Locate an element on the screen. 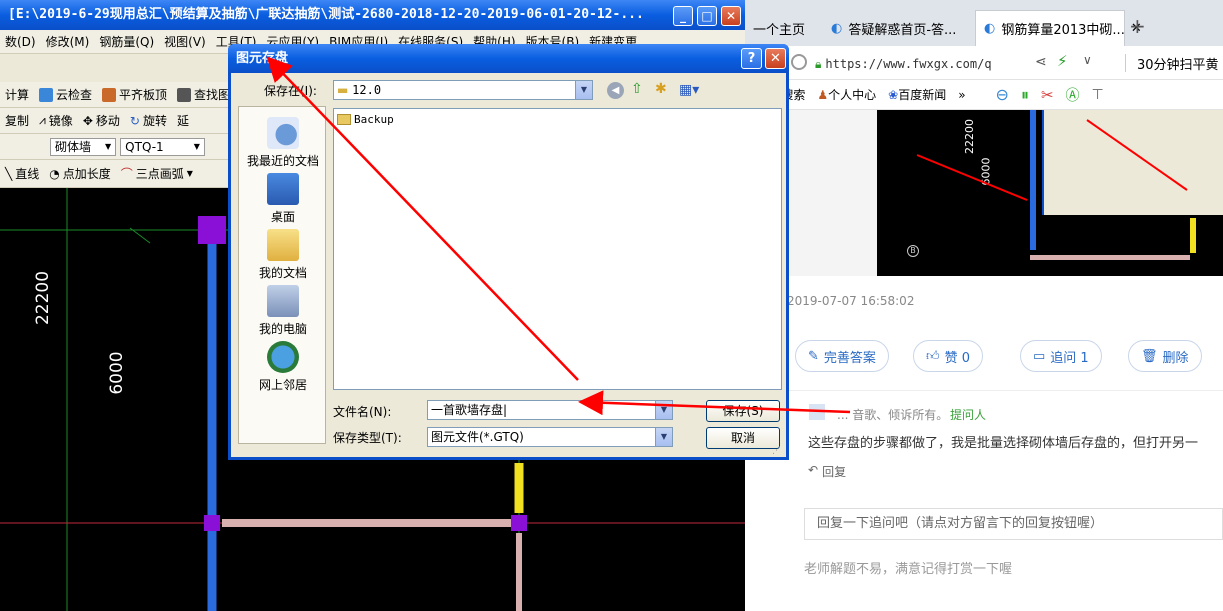 Image resolution: width=1223 pixels, height=611 pixels. bookmark-baidu-news: ❀百度新闻 is located at coordinates (917, 94).